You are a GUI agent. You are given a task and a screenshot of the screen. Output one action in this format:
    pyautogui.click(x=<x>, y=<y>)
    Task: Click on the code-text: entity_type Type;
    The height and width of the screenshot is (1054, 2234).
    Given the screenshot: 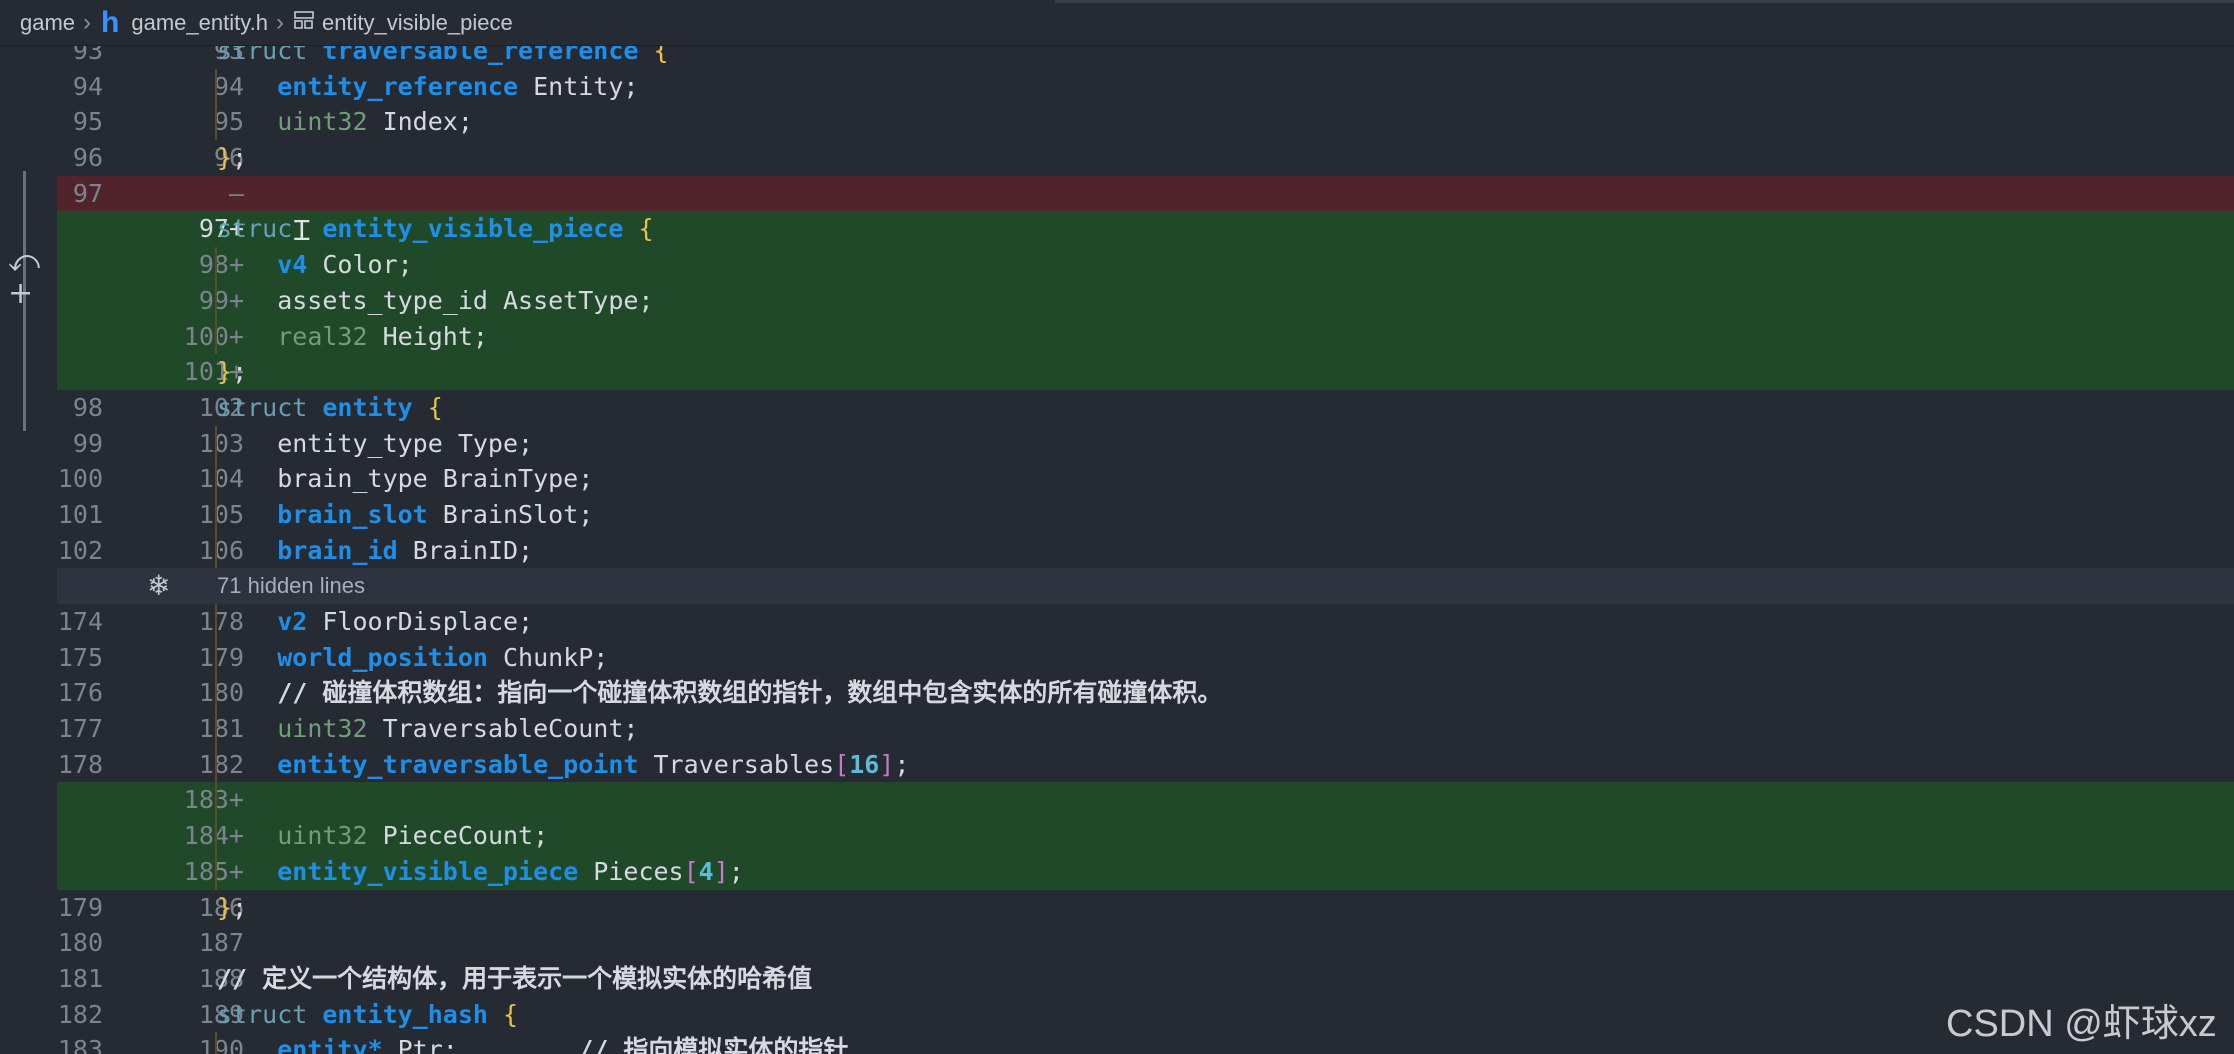 What is the action you would take?
    pyautogui.click(x=375, y=444)
    